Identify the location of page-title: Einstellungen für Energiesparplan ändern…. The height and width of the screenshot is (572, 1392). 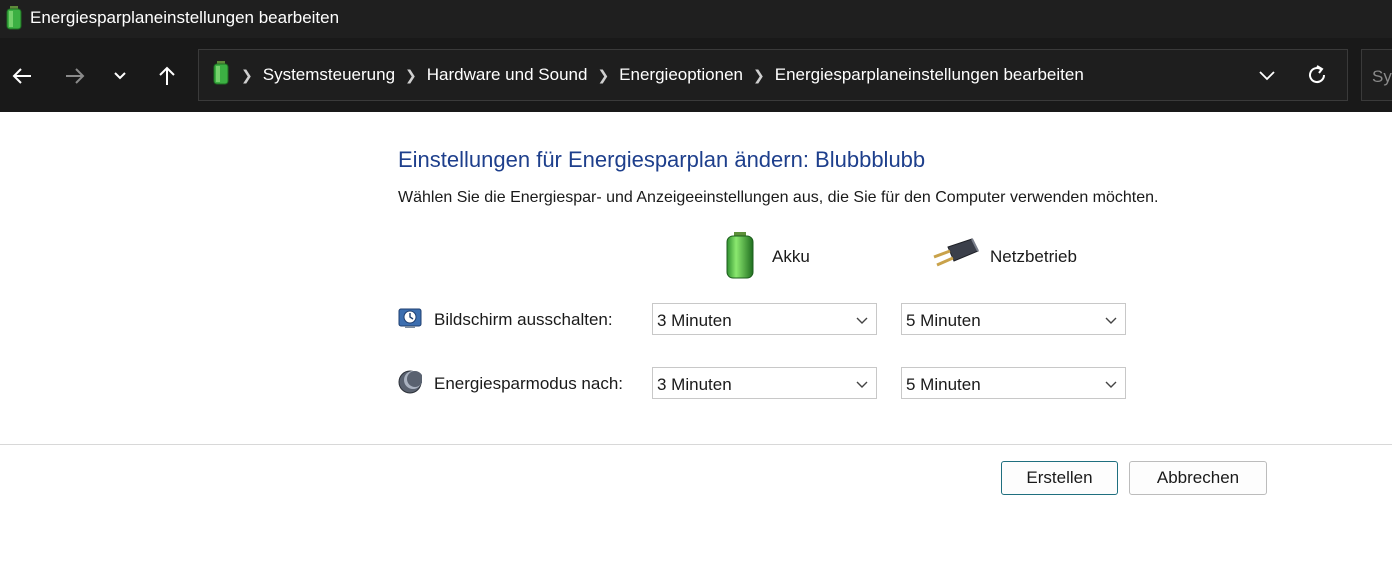
(662, 159).